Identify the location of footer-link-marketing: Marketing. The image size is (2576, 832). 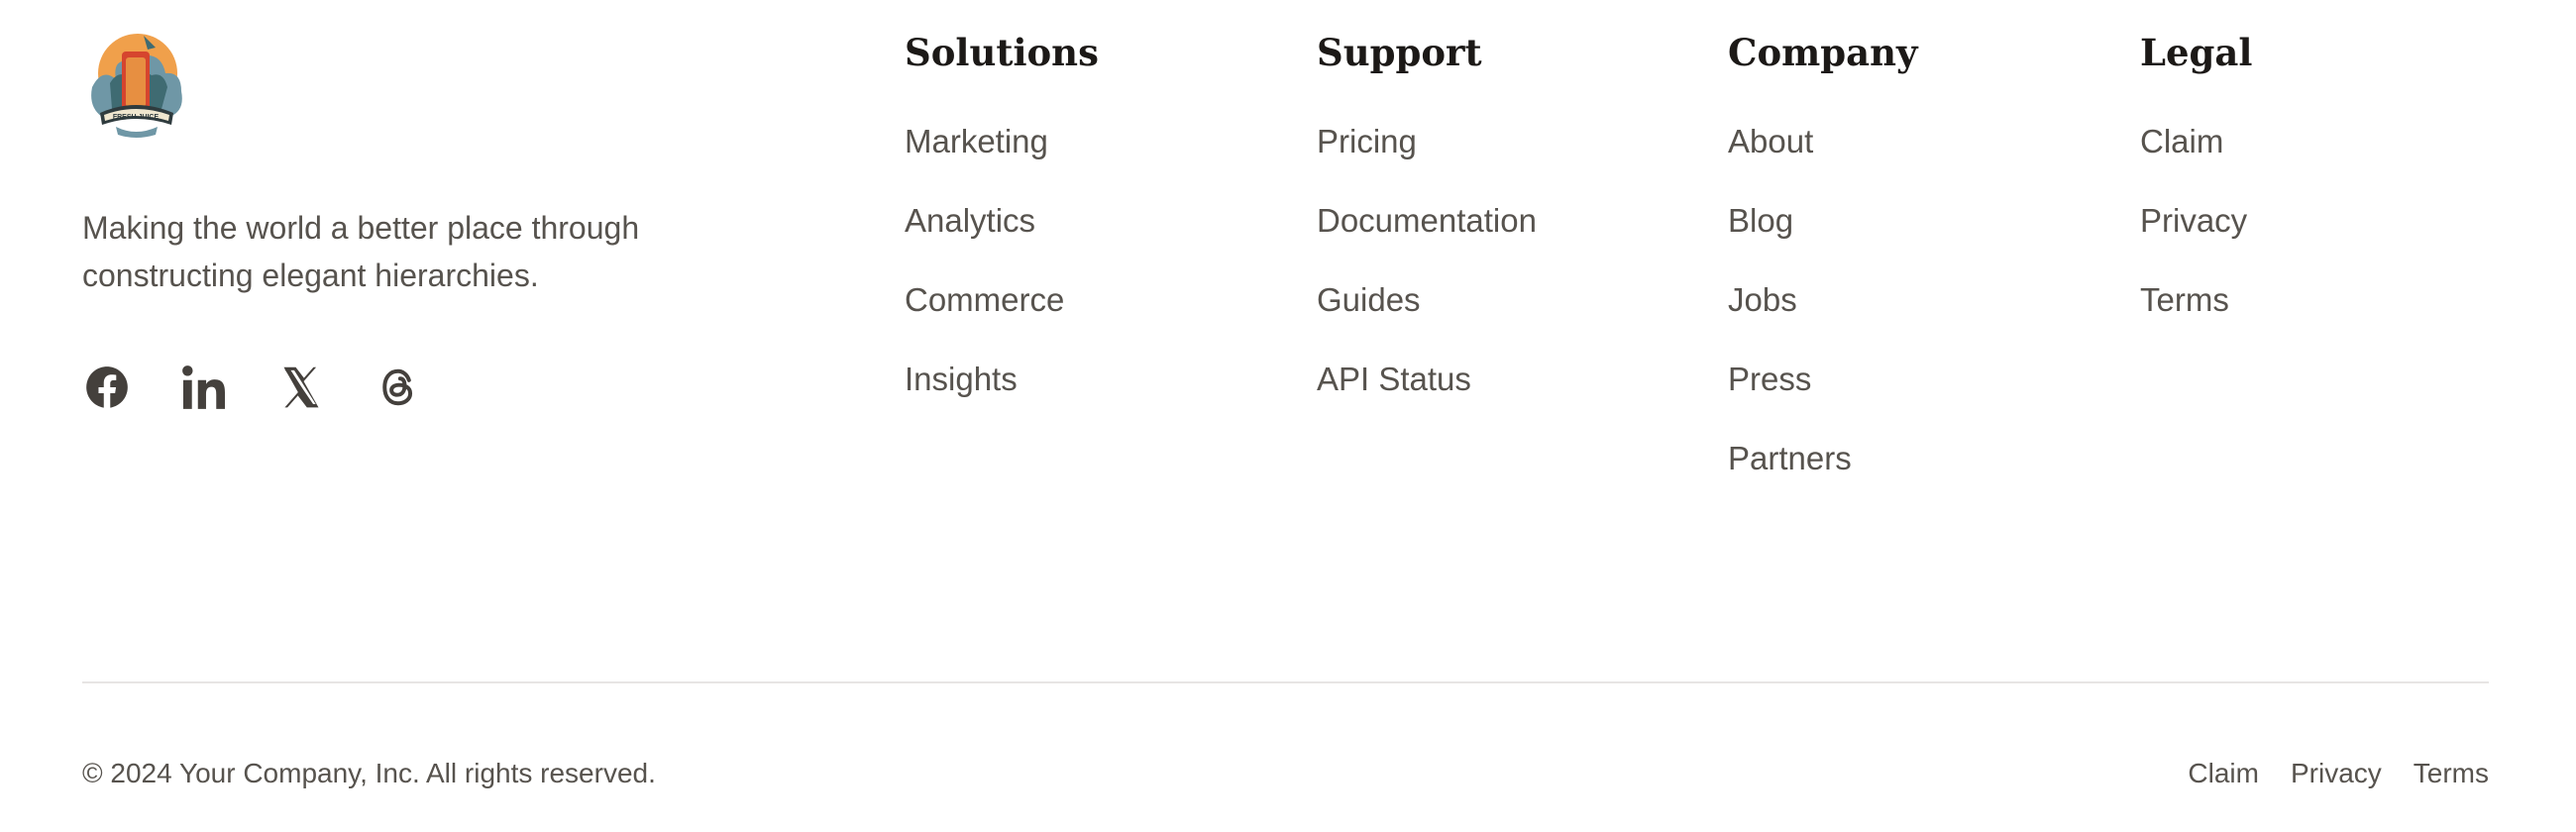
(977, 141).